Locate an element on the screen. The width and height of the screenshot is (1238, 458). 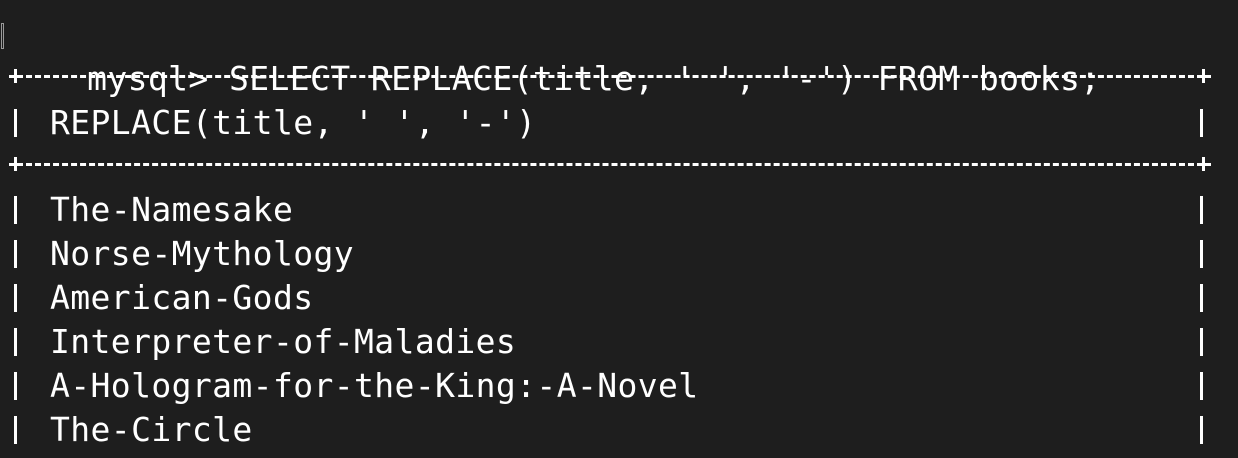
table-cell: A-Hologram-for-the-King:-A-Novel is located at coordinates (374, 385).